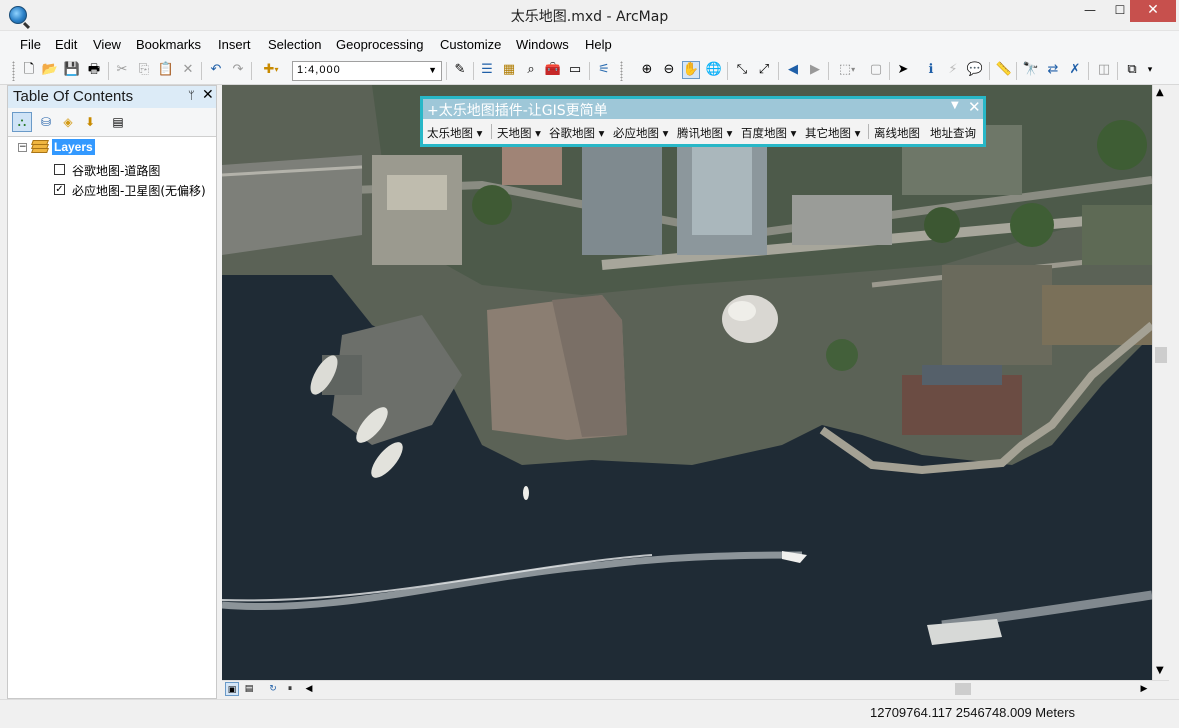  What do you see at coordinates (714, 70) in the screenshot?
I see `full-extent-globe-icon: 🌐` at bounding box center [714, 70].